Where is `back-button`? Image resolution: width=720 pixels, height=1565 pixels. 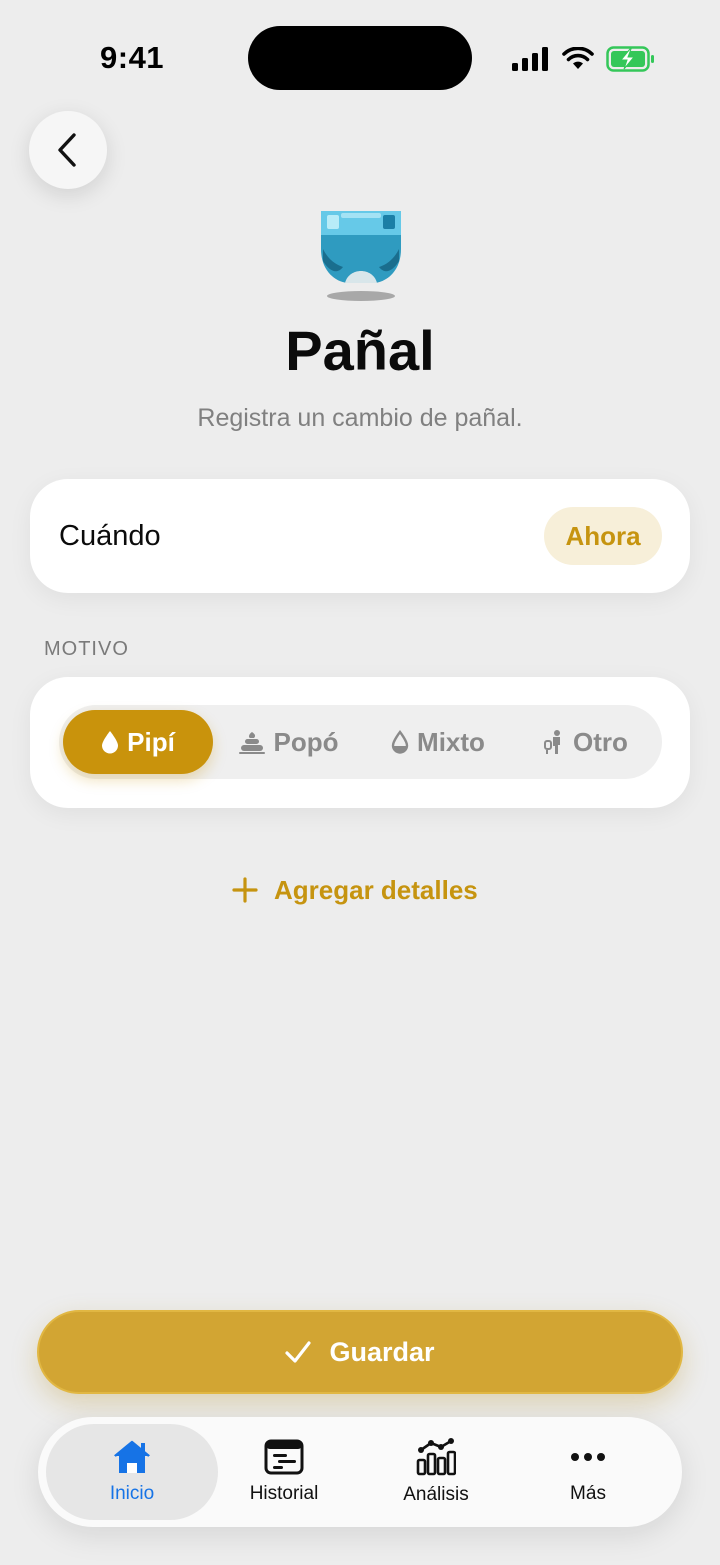 back-button is located at coordinates (68, 150).